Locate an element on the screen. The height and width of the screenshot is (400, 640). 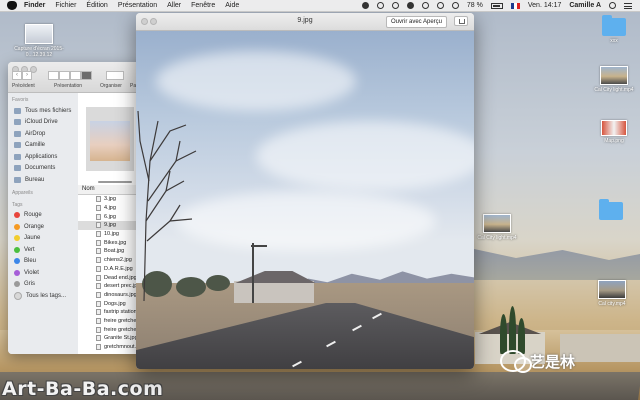
menu-aide: Aide is located at coordinates (232, 5).